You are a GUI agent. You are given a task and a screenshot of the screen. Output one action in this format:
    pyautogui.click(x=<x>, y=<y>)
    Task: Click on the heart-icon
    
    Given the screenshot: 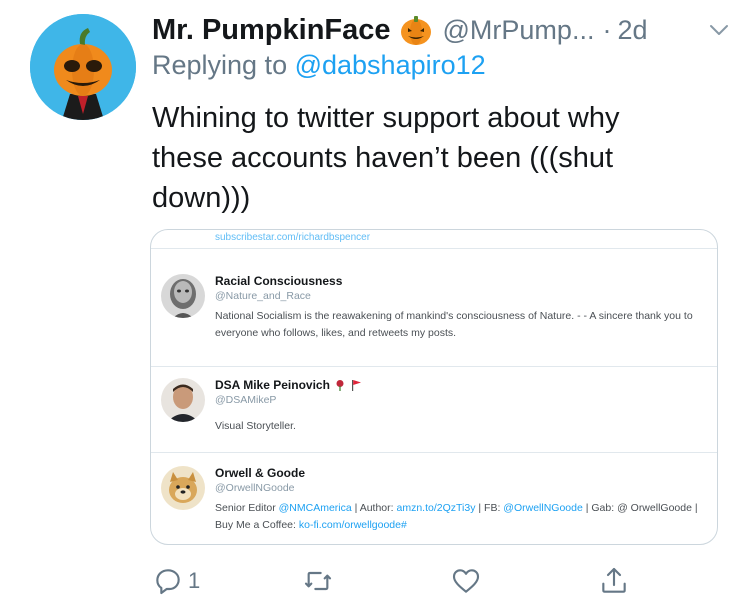 What is the action you would take?
    pyautogui.click(x=466, y=581)
    